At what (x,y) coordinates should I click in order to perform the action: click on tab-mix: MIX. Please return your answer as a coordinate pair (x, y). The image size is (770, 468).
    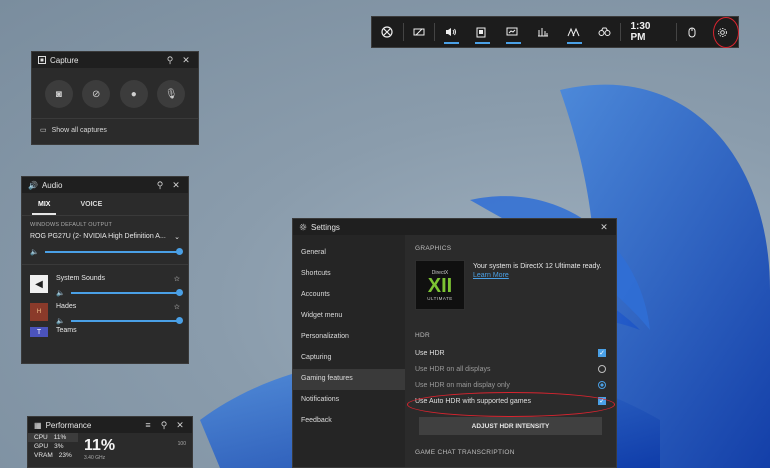
    Looking at the image, I should click on (44, 206).